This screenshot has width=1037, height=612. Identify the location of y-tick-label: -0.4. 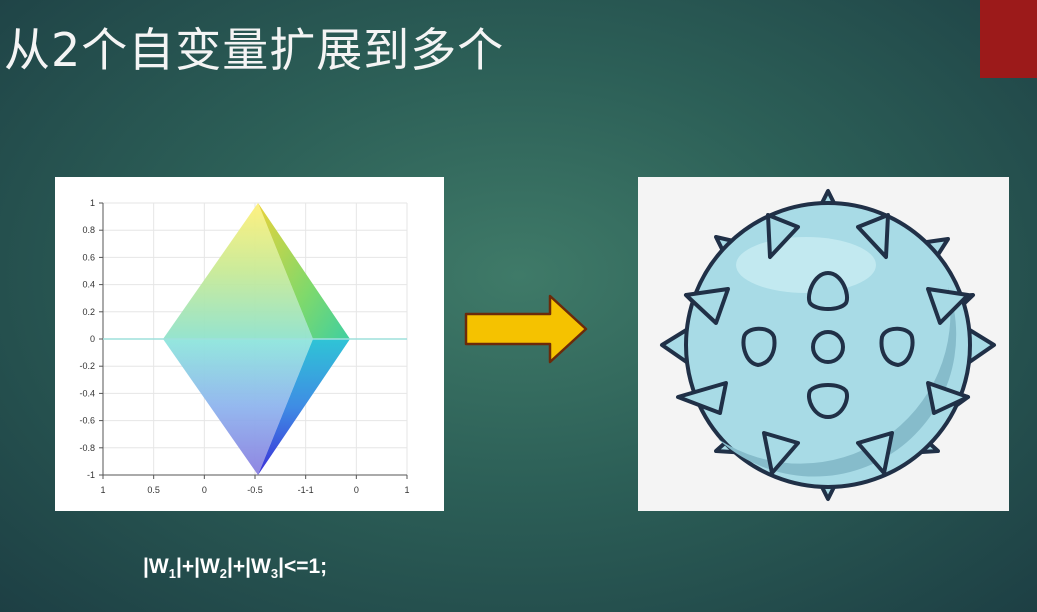
(87, 393).